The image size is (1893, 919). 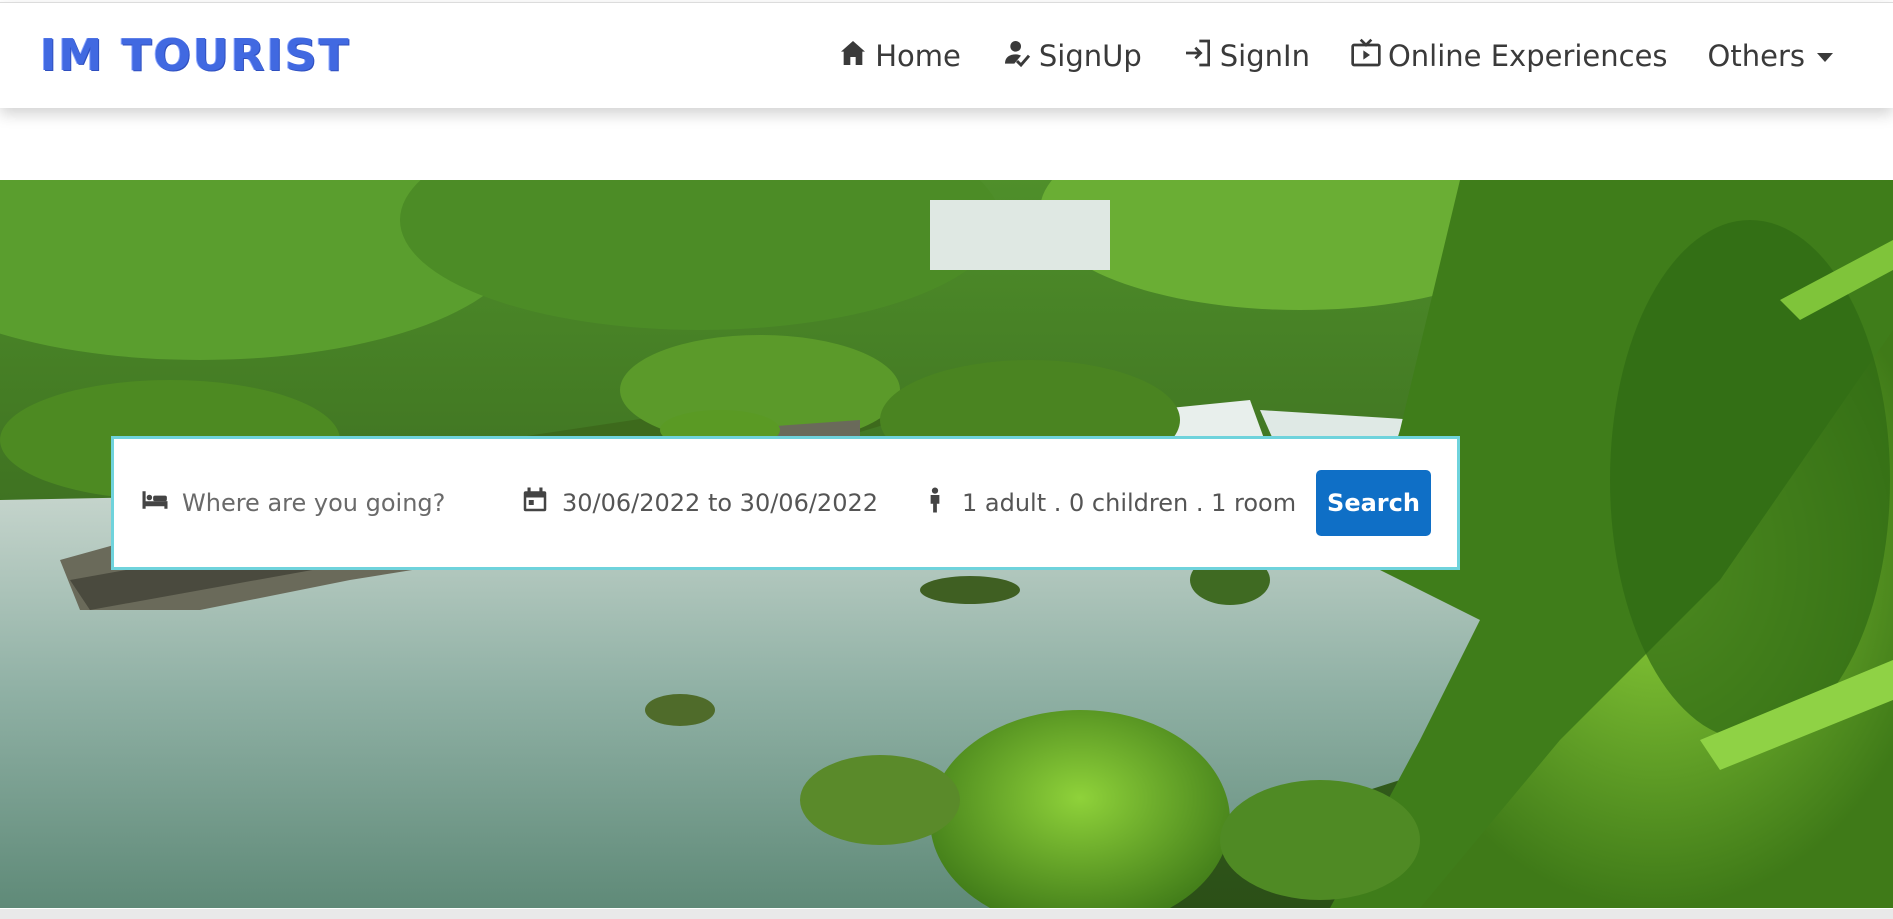 What do you see at coordinates (935, 503) in the screenshot?
I see `person-icon` at bounding box center [935, 503].